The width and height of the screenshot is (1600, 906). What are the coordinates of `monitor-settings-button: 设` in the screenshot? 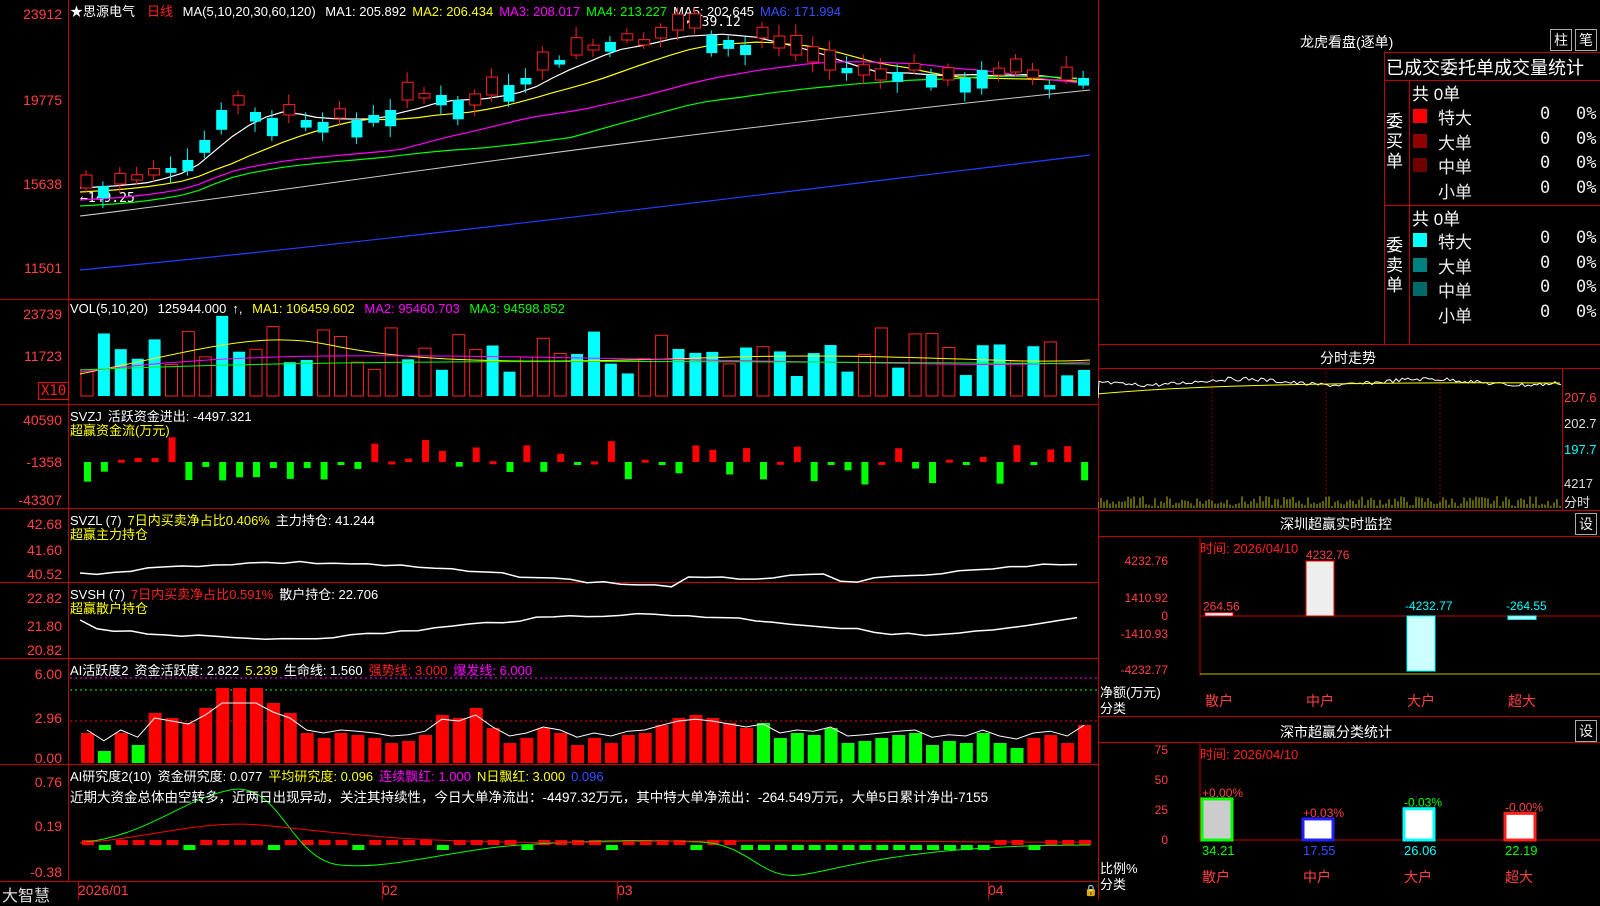 It's located at (1586, 524).